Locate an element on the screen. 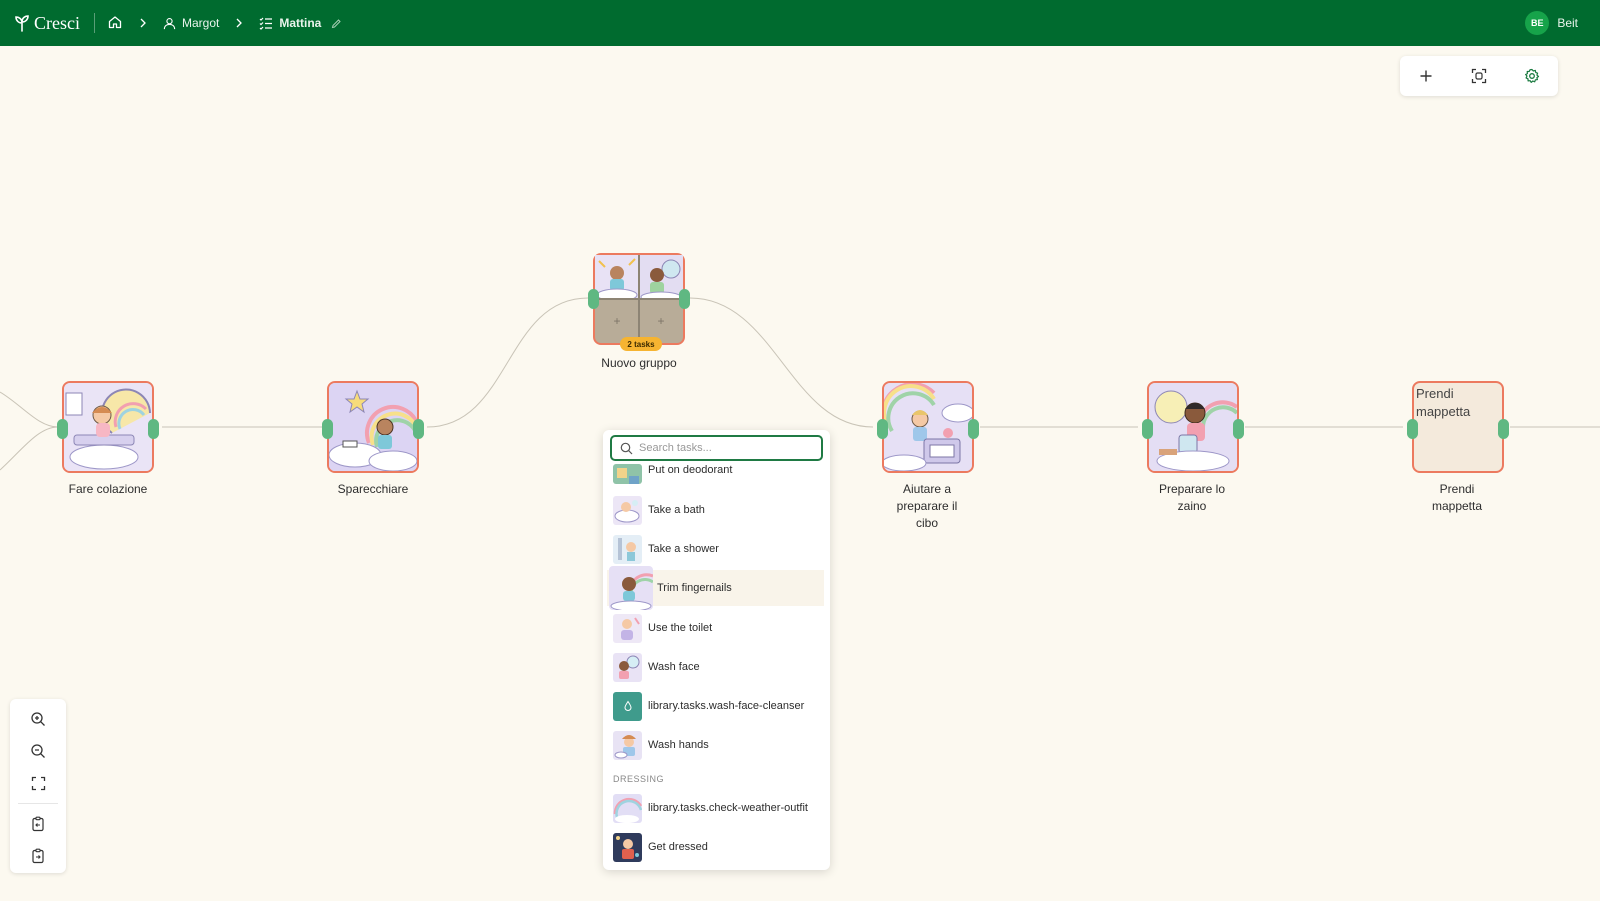  task-option-check-weather-outfit: library.tasks.check-weather-outfit is located at coordinates (716, 808).